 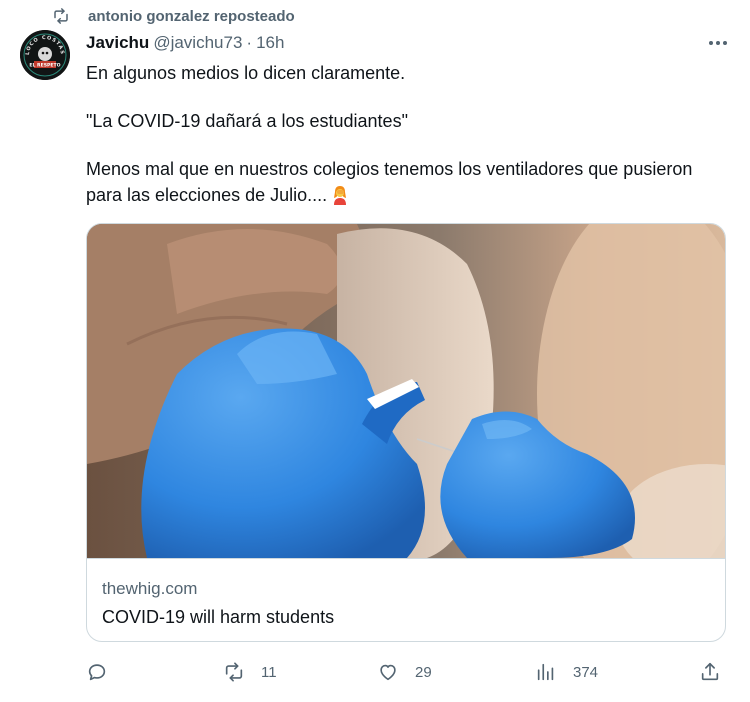 What do you see at coordinates (545, 672) in the screenshot?
I see `views-icon` at bounding box center [545, 672].